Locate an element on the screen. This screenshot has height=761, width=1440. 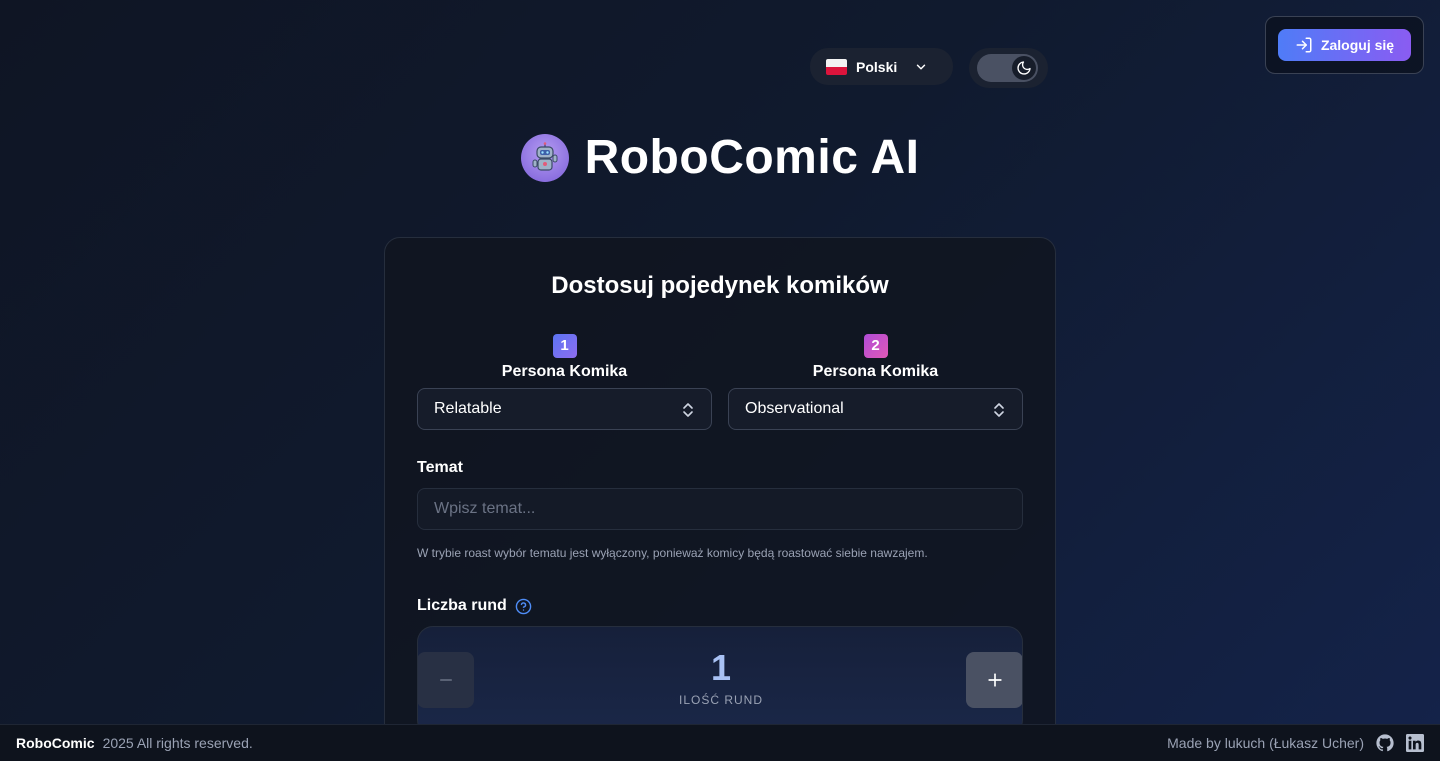
login-panel: Zaloguj się is located at coordinates (1344, 45).